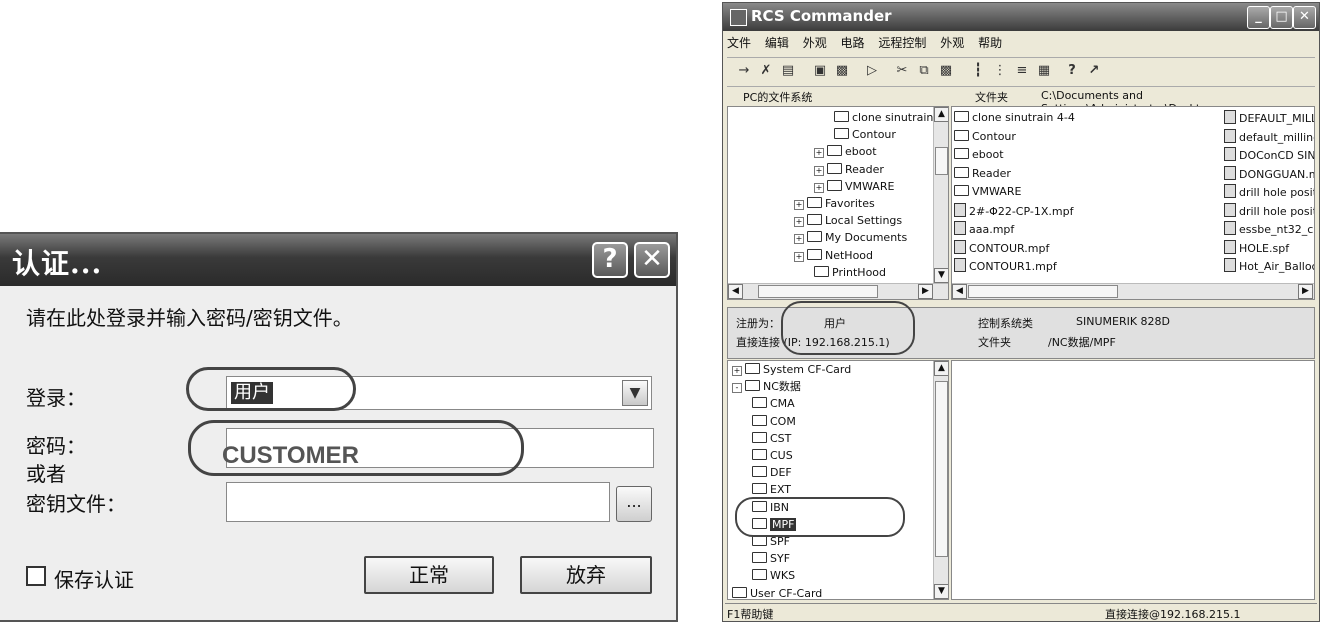 The image size is (1323, 625). What do you see at coordinates (987, 192) in the screenshot?
I see `list-item: VMWARE` at bounding box center [987, 192].